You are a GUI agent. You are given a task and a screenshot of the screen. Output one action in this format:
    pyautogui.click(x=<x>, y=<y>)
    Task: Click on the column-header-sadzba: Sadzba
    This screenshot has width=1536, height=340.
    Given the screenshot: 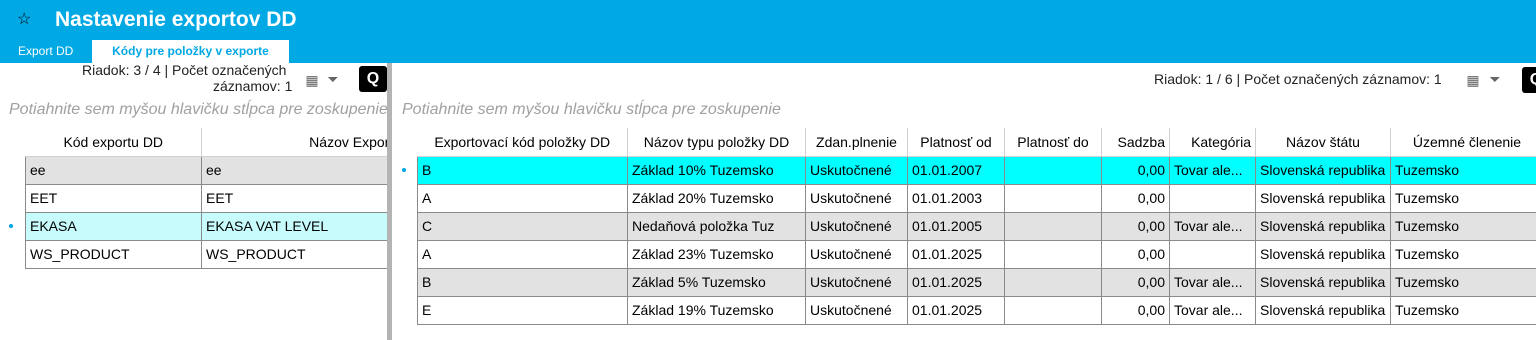 What is the action you would take?
    pyautogui.click(x=1135, y=142)
    